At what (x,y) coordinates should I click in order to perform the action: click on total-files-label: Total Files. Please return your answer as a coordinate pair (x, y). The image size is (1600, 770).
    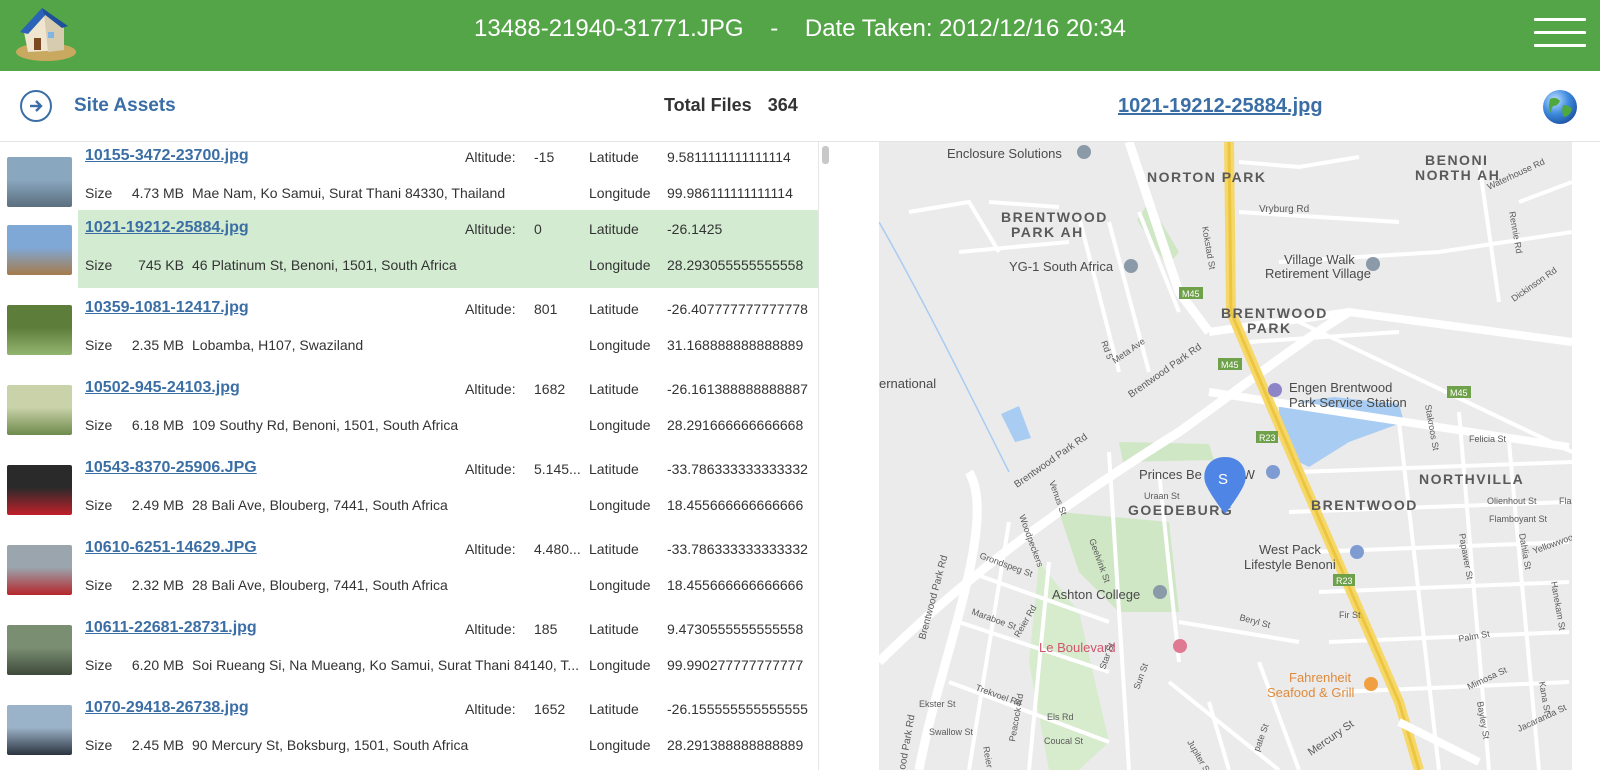
    Looking at the image, I should click on (708, 105).